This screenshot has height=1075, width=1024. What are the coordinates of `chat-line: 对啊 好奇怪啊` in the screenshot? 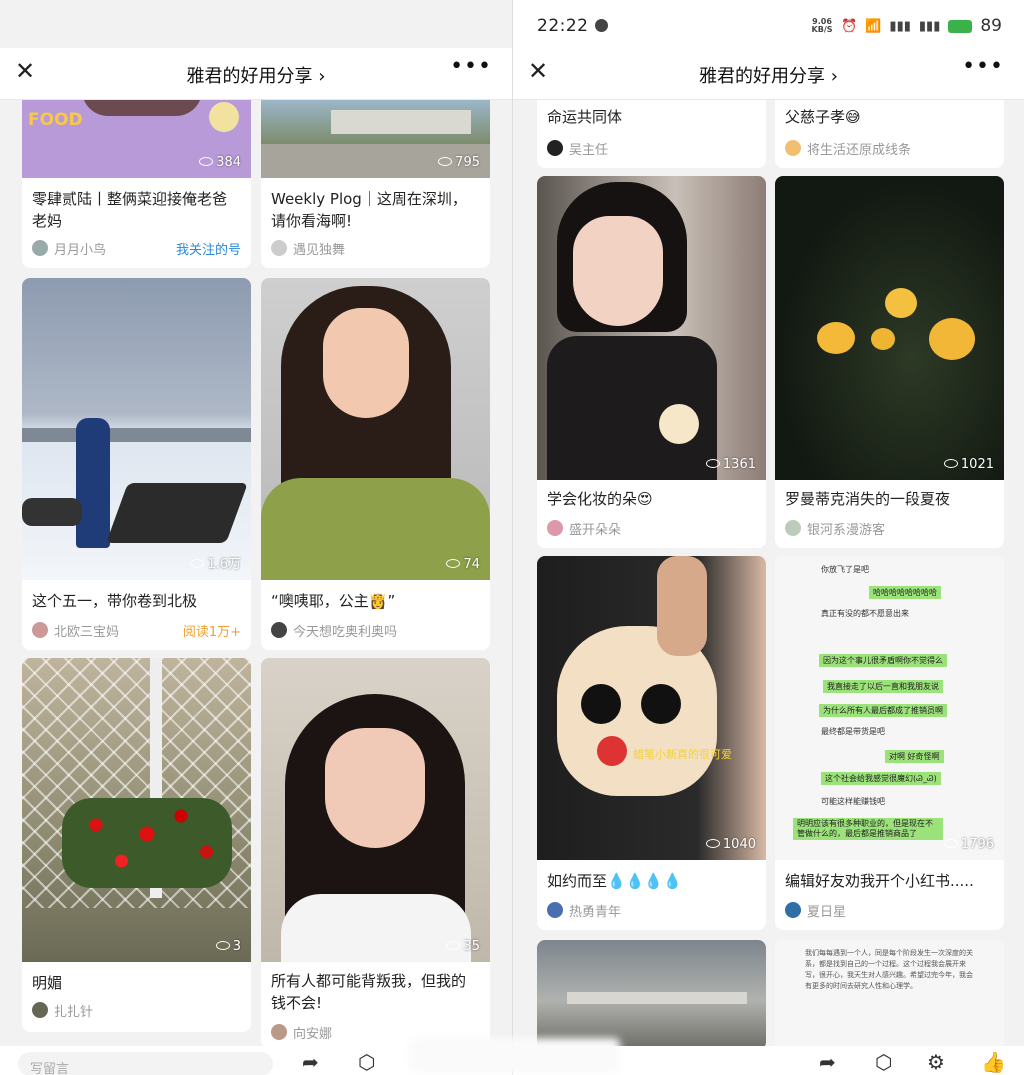 It's located at (914, 756).